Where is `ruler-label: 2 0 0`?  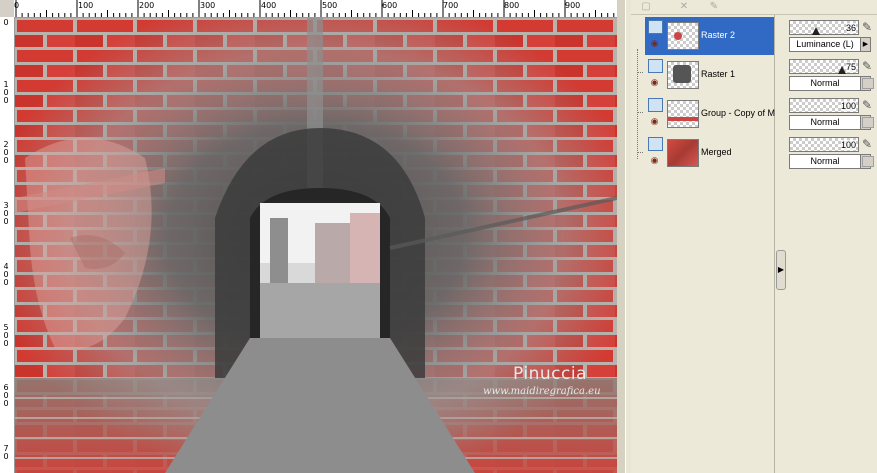
ruler-label: 2 0 0 is located at coordinates (6, 152).